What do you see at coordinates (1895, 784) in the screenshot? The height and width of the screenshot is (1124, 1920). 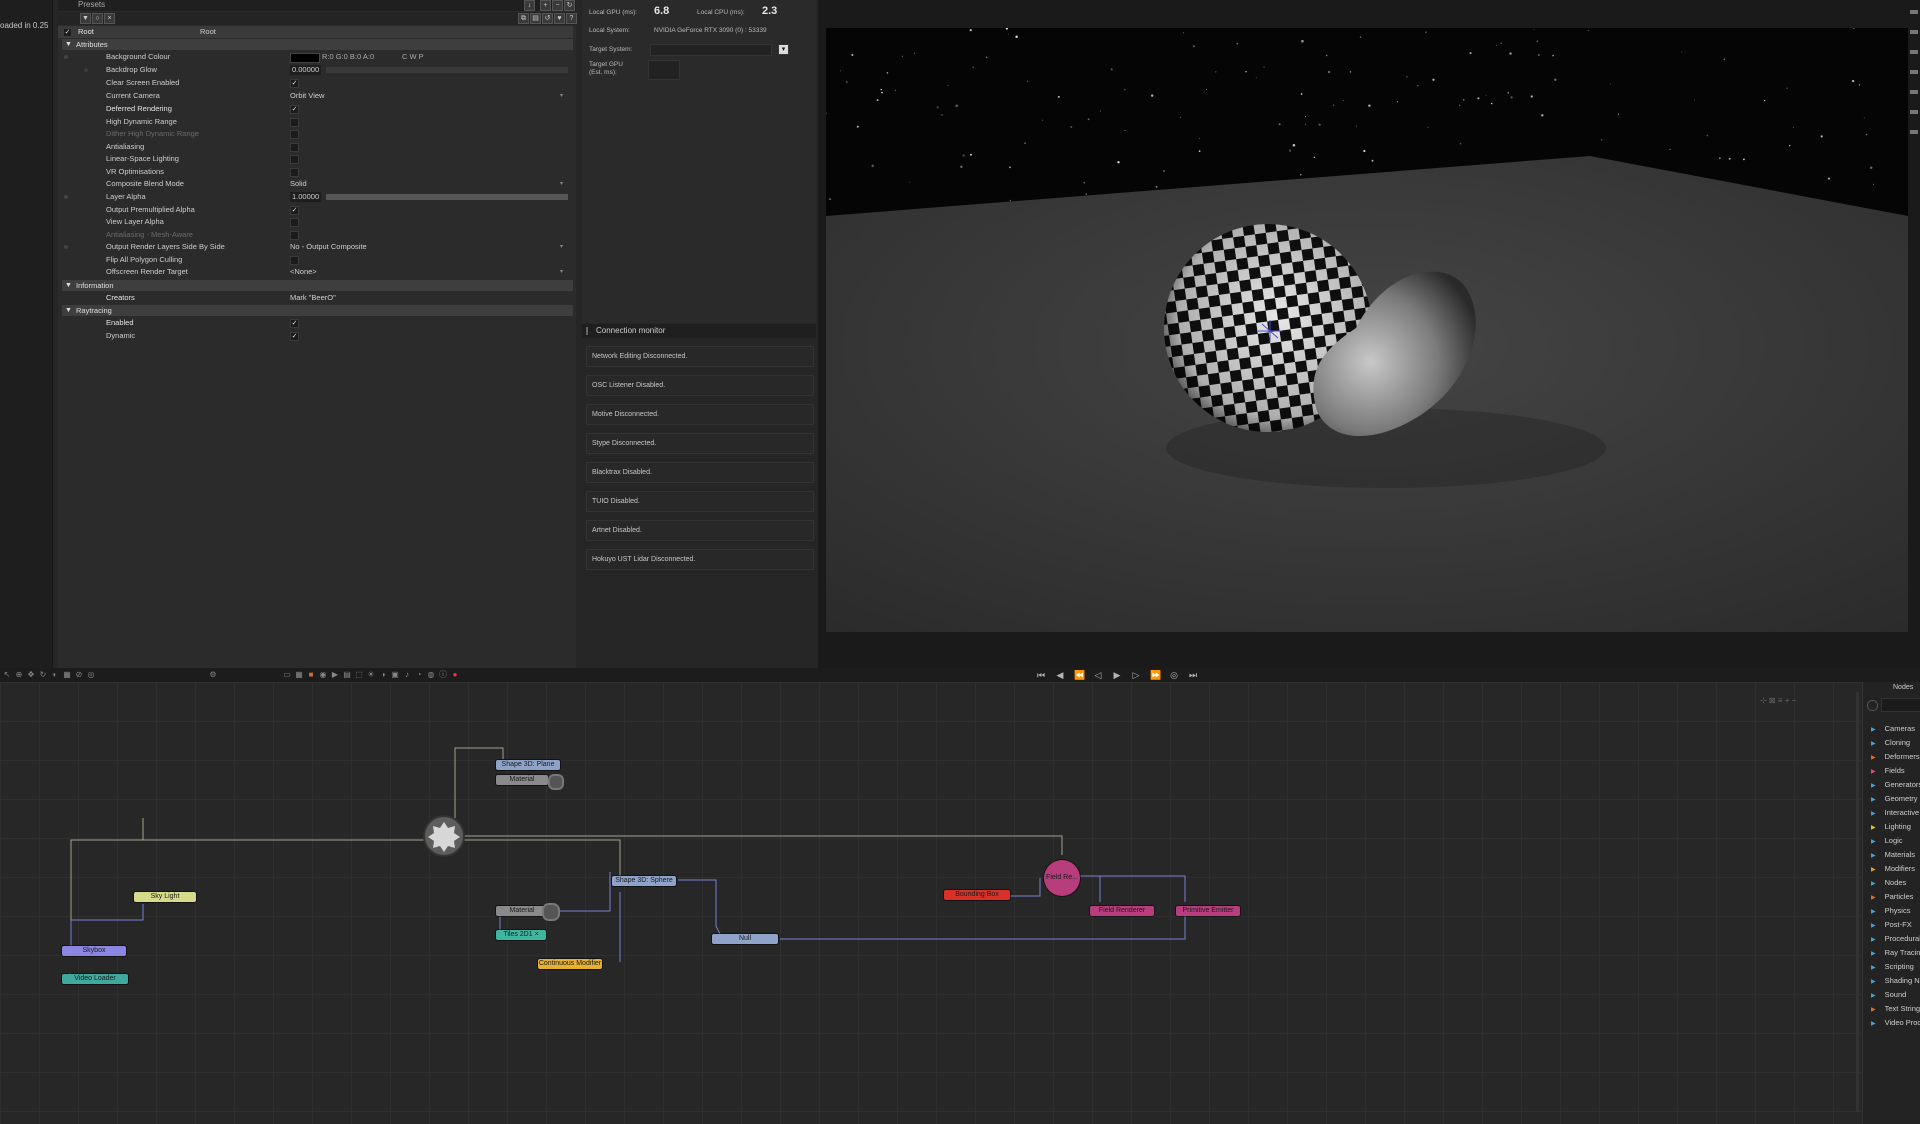 I see `node-category-item: ▶ Generators` at bounding box center [1895, 784].